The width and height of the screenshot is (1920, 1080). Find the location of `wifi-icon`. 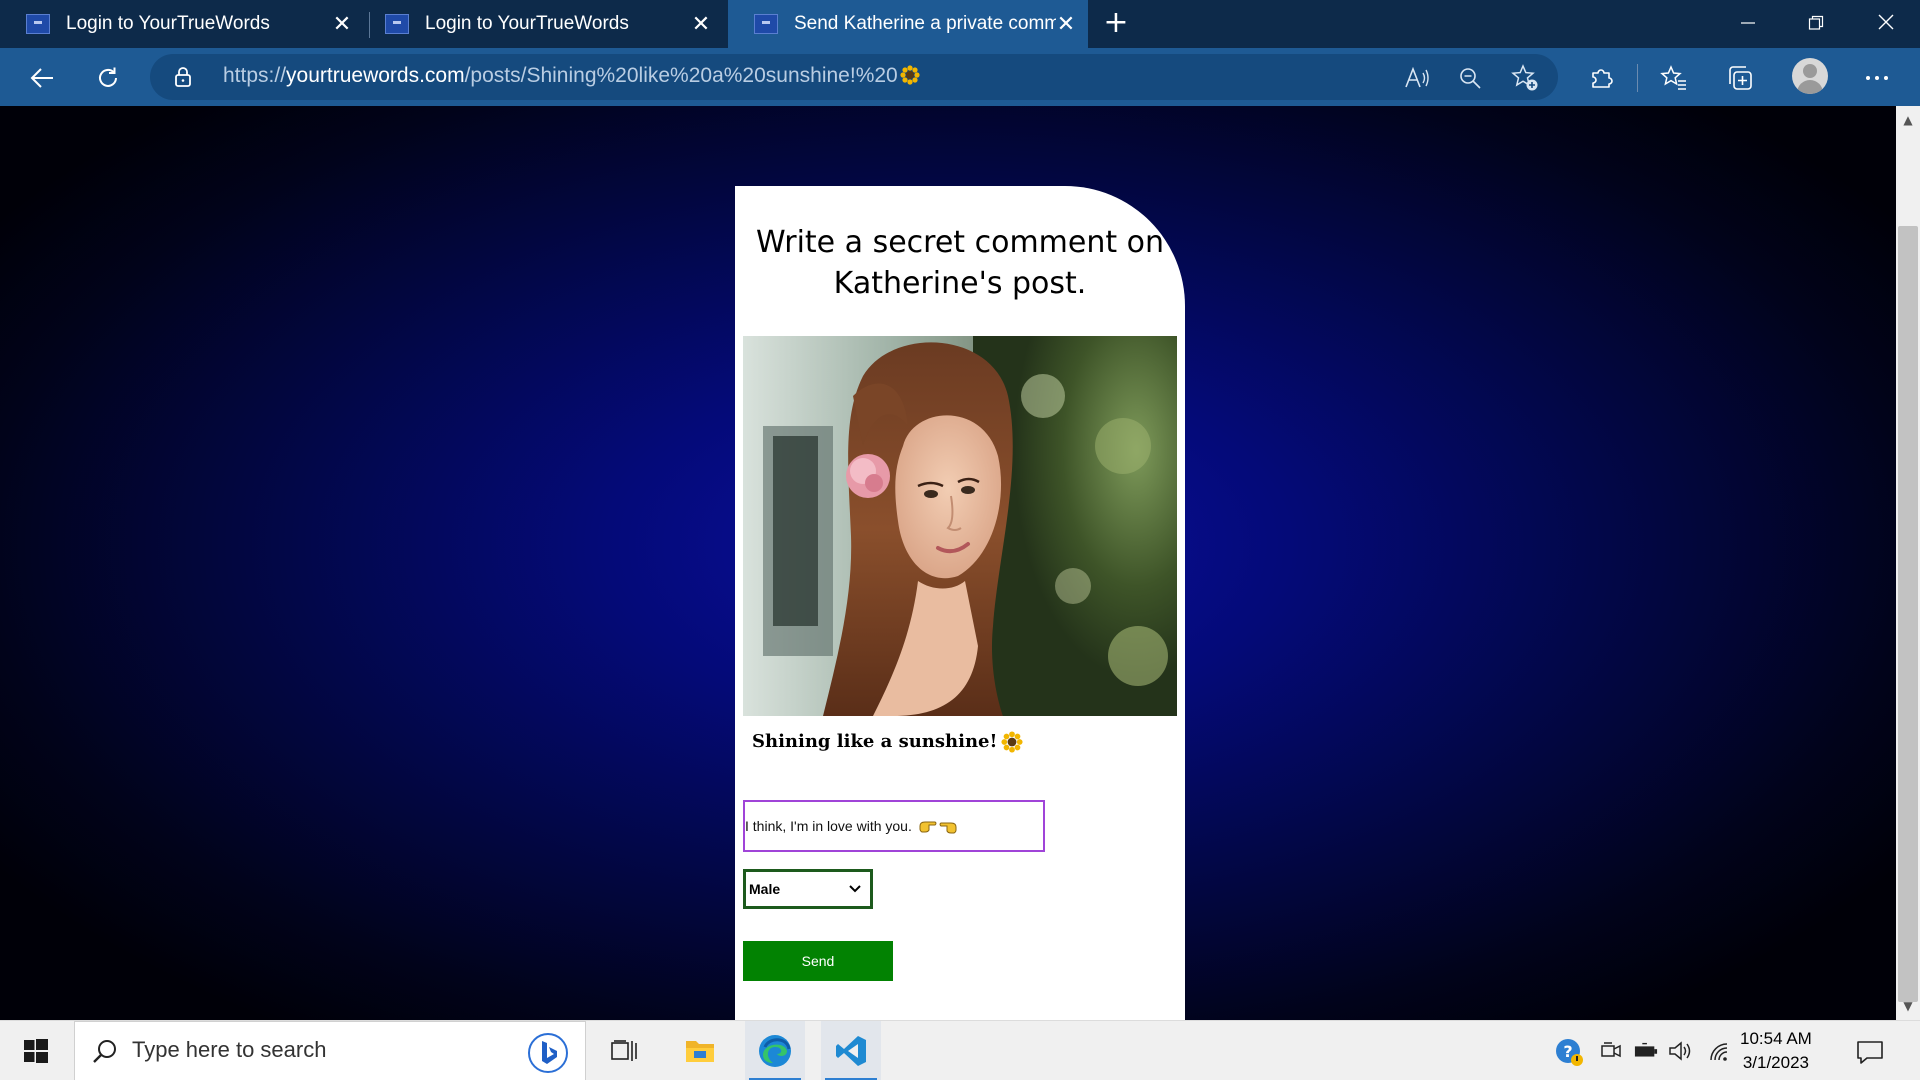

wifi-icon is located at coordinates (1719, 1052).